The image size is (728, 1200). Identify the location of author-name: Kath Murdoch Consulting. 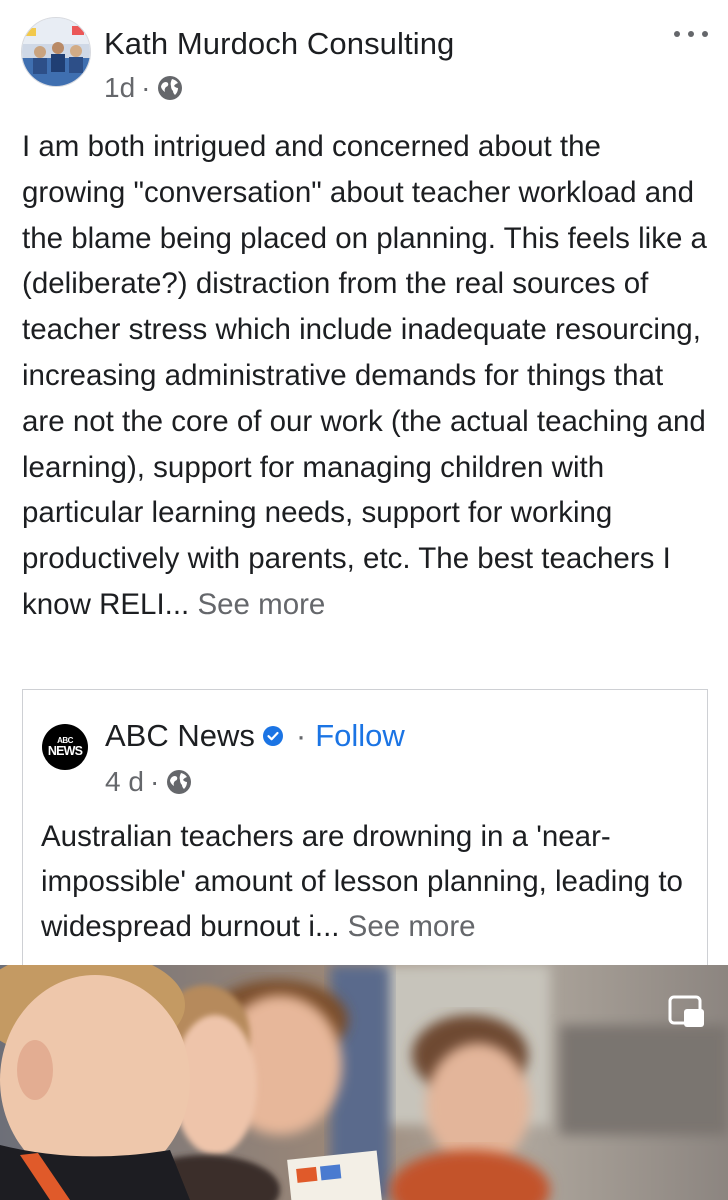
(279, 44).